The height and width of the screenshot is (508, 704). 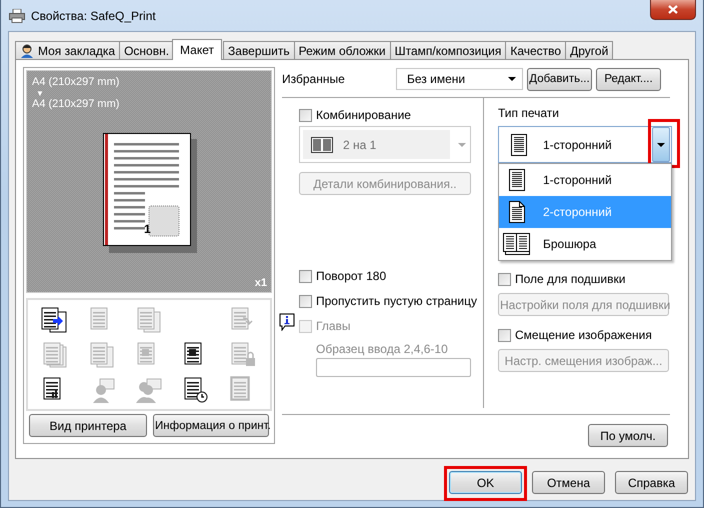 What do you see at coordinates (529, 114) in the screenshot?
I see `print-type-label: Тип печати` at bounding box center [529, 114].